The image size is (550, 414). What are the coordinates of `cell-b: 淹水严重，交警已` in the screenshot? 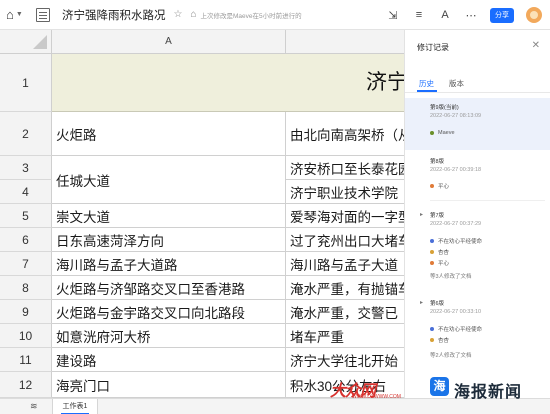 It's located at (345, 312).